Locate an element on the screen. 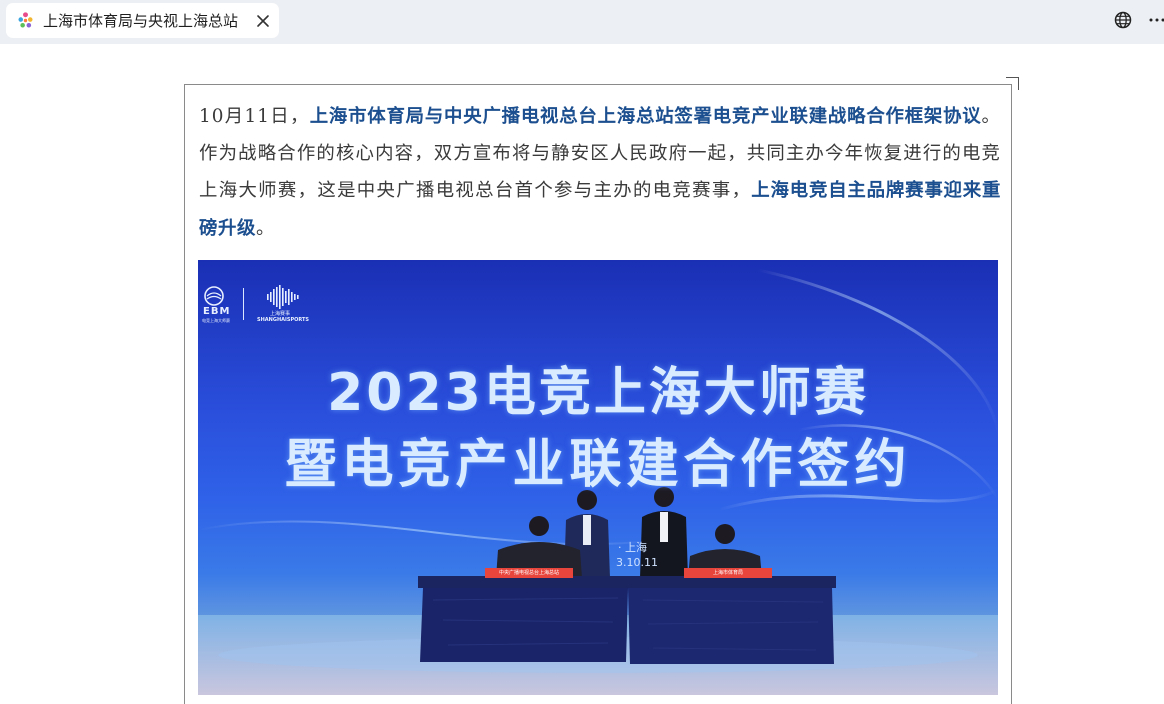 The height and width of the screenshot is (704, 1164). name-sign-right: 上海市体育局 is located at coordinates (728, 573).